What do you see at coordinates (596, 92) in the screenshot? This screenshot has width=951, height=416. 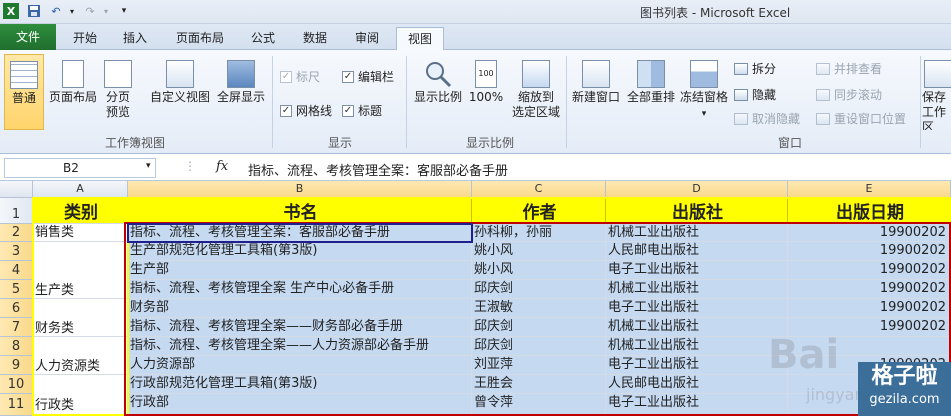 I see `new-window-button: 新建窗口` at bounding box center [596, 92].